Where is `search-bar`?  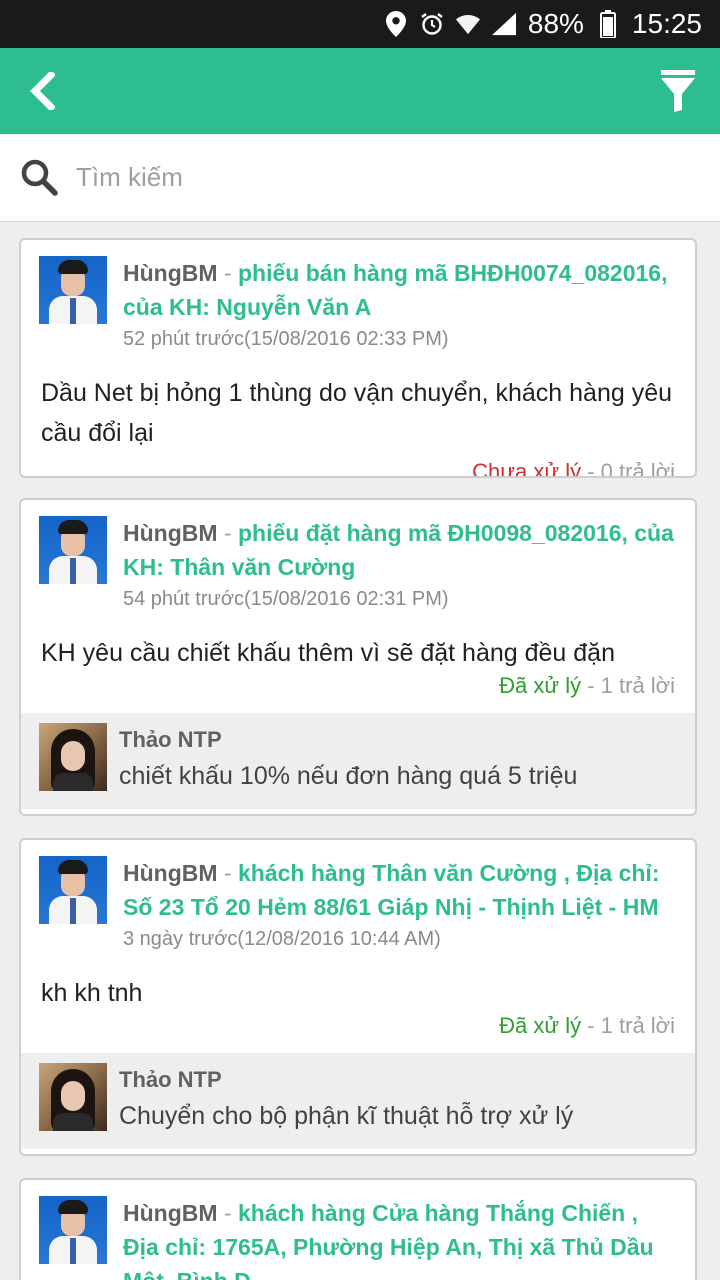
search-bar is located at coordinates (360, 178).